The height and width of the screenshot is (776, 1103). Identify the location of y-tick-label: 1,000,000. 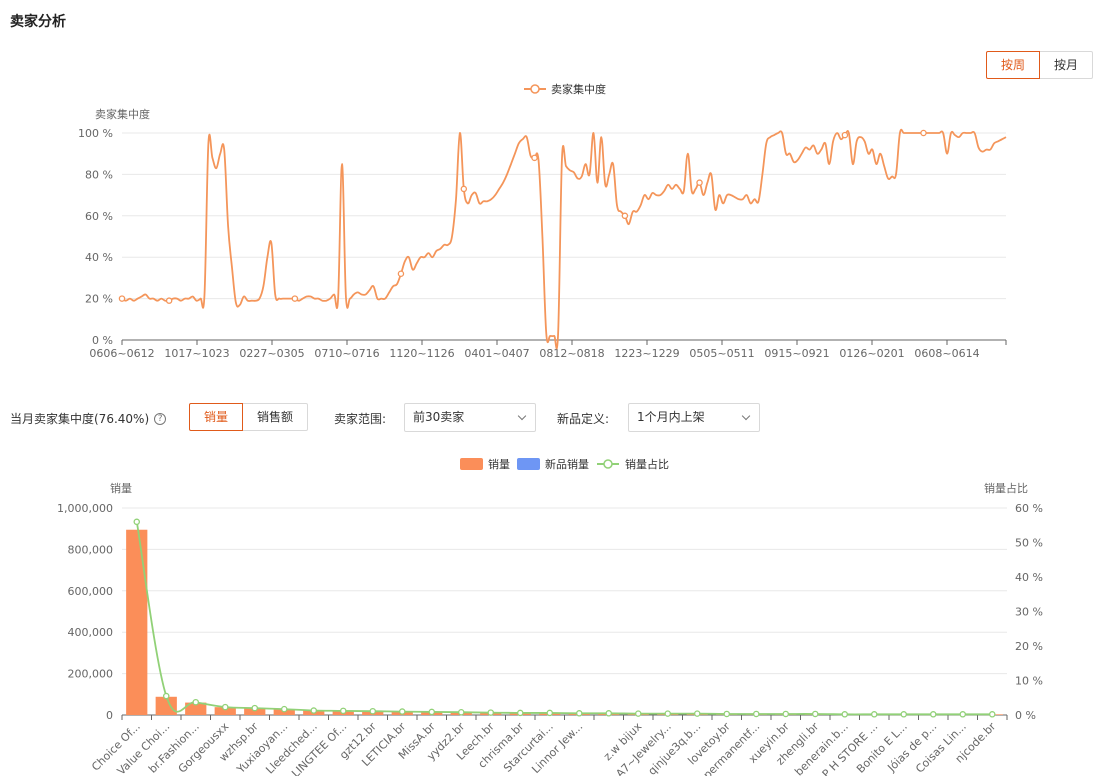
(85, 508).